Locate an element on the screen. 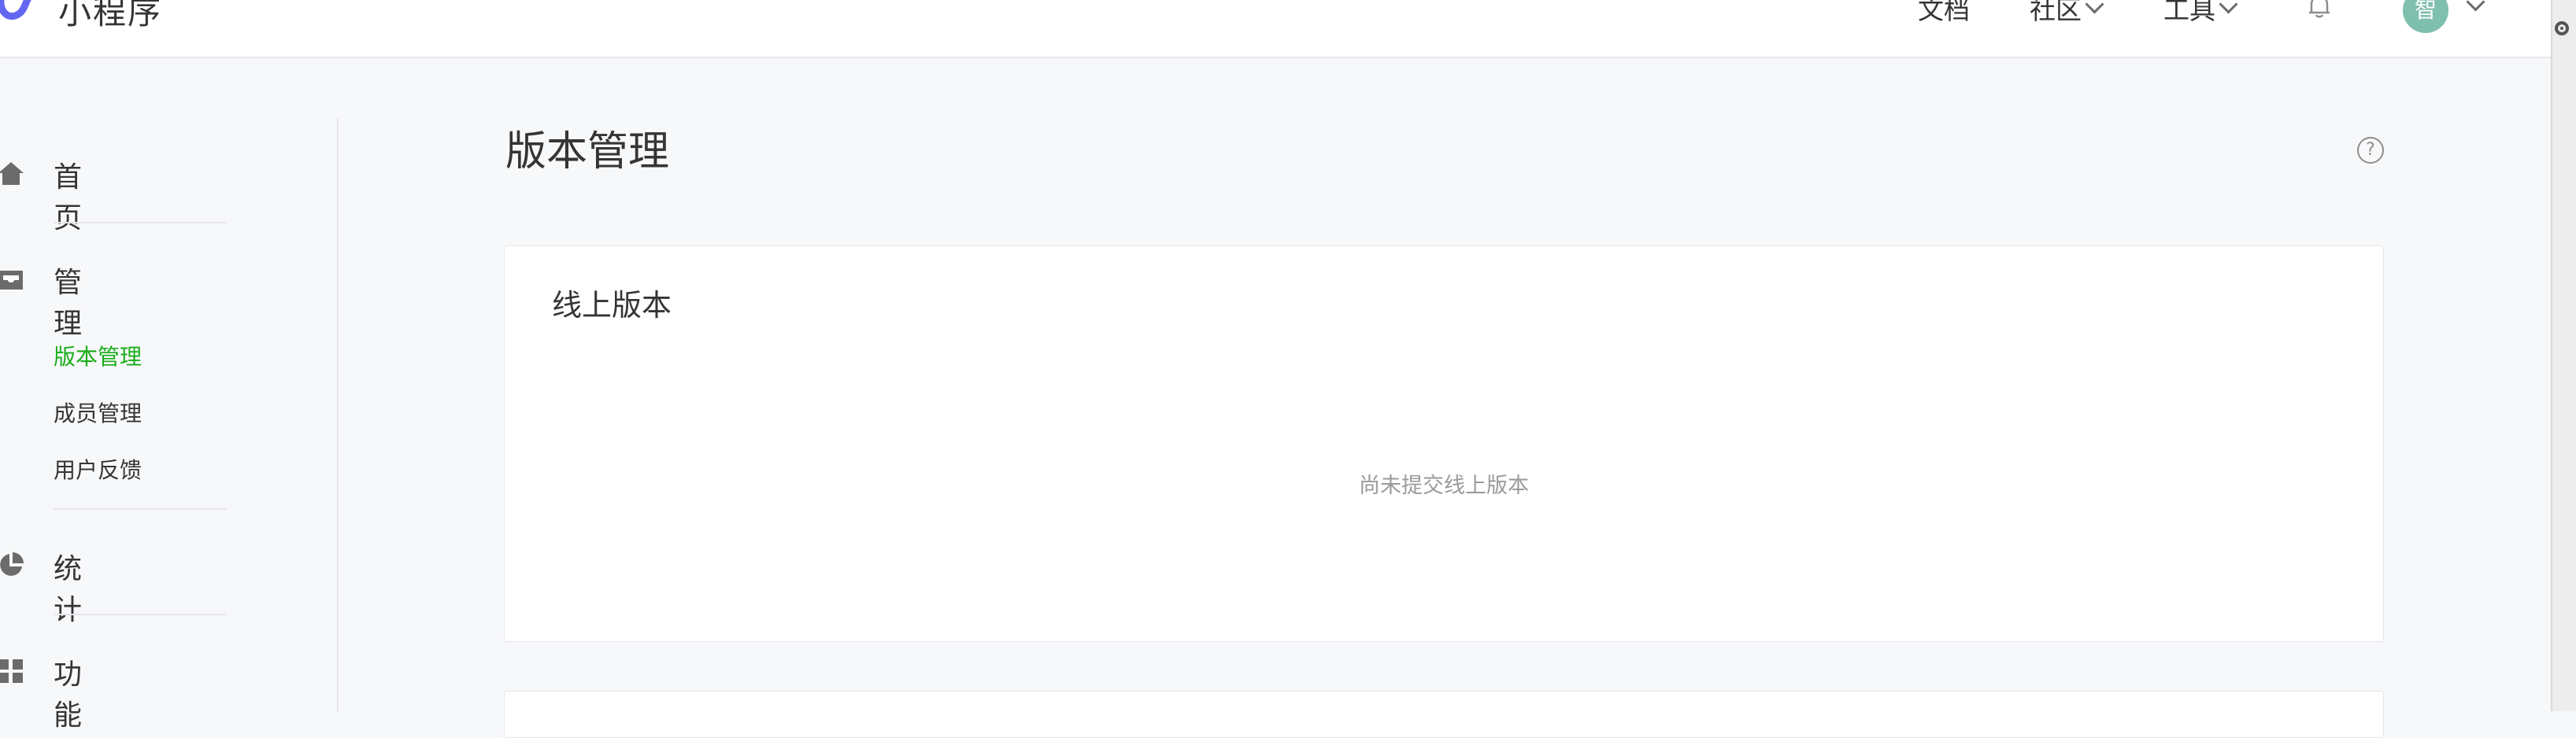 The image size is (2576, 738). empty-state-text: 尚未提交线上版本 is located at coordinates (1444, 486).